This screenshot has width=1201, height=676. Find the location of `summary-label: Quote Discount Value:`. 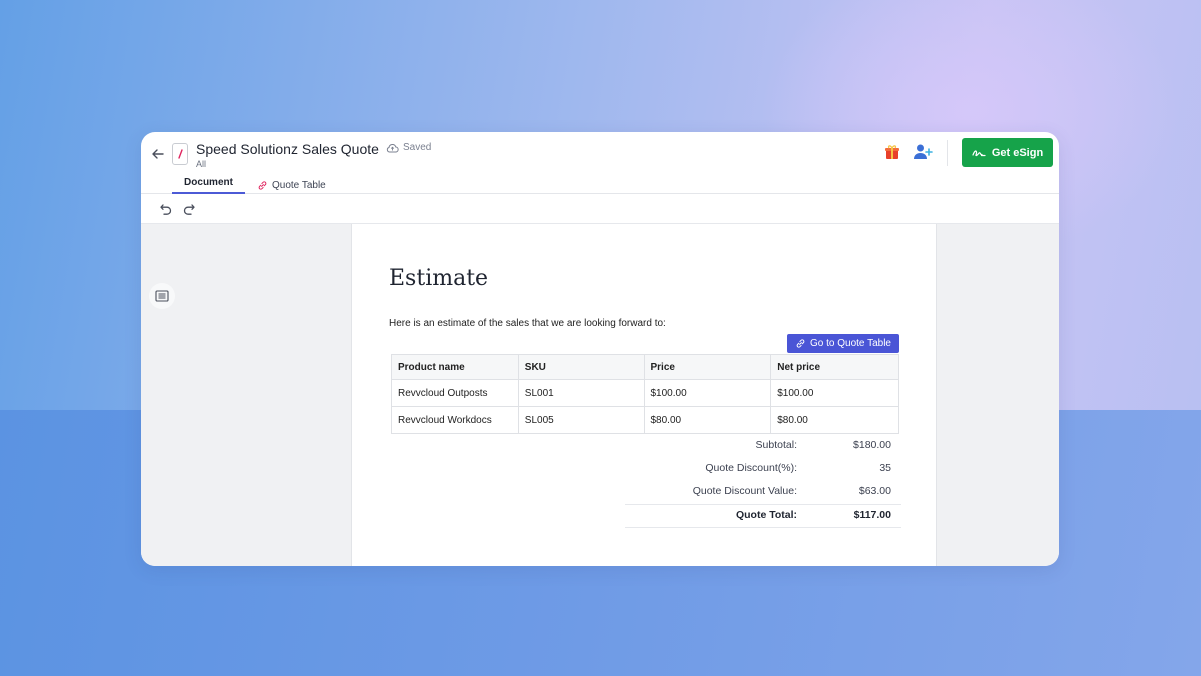

summary-label: Quote Discount Value: is located at coordinates (744, 491).